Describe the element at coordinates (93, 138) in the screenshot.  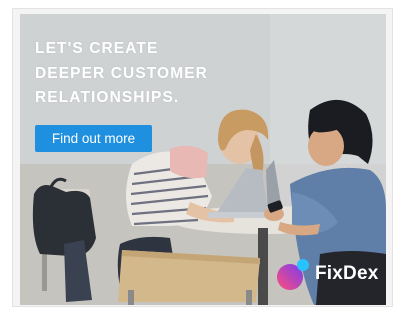
I see `find-out-more-button: Find out more` at that location.